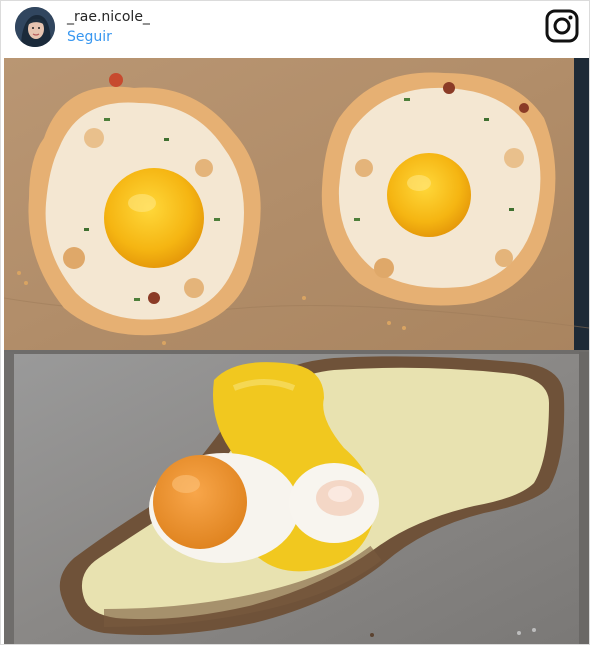 The image size is (592, 647). What do you see at coordinates (296, 29) in the screenshot?
I see `post-header: _rae.nicole_ Seguir` at bounding box center [296, 29].